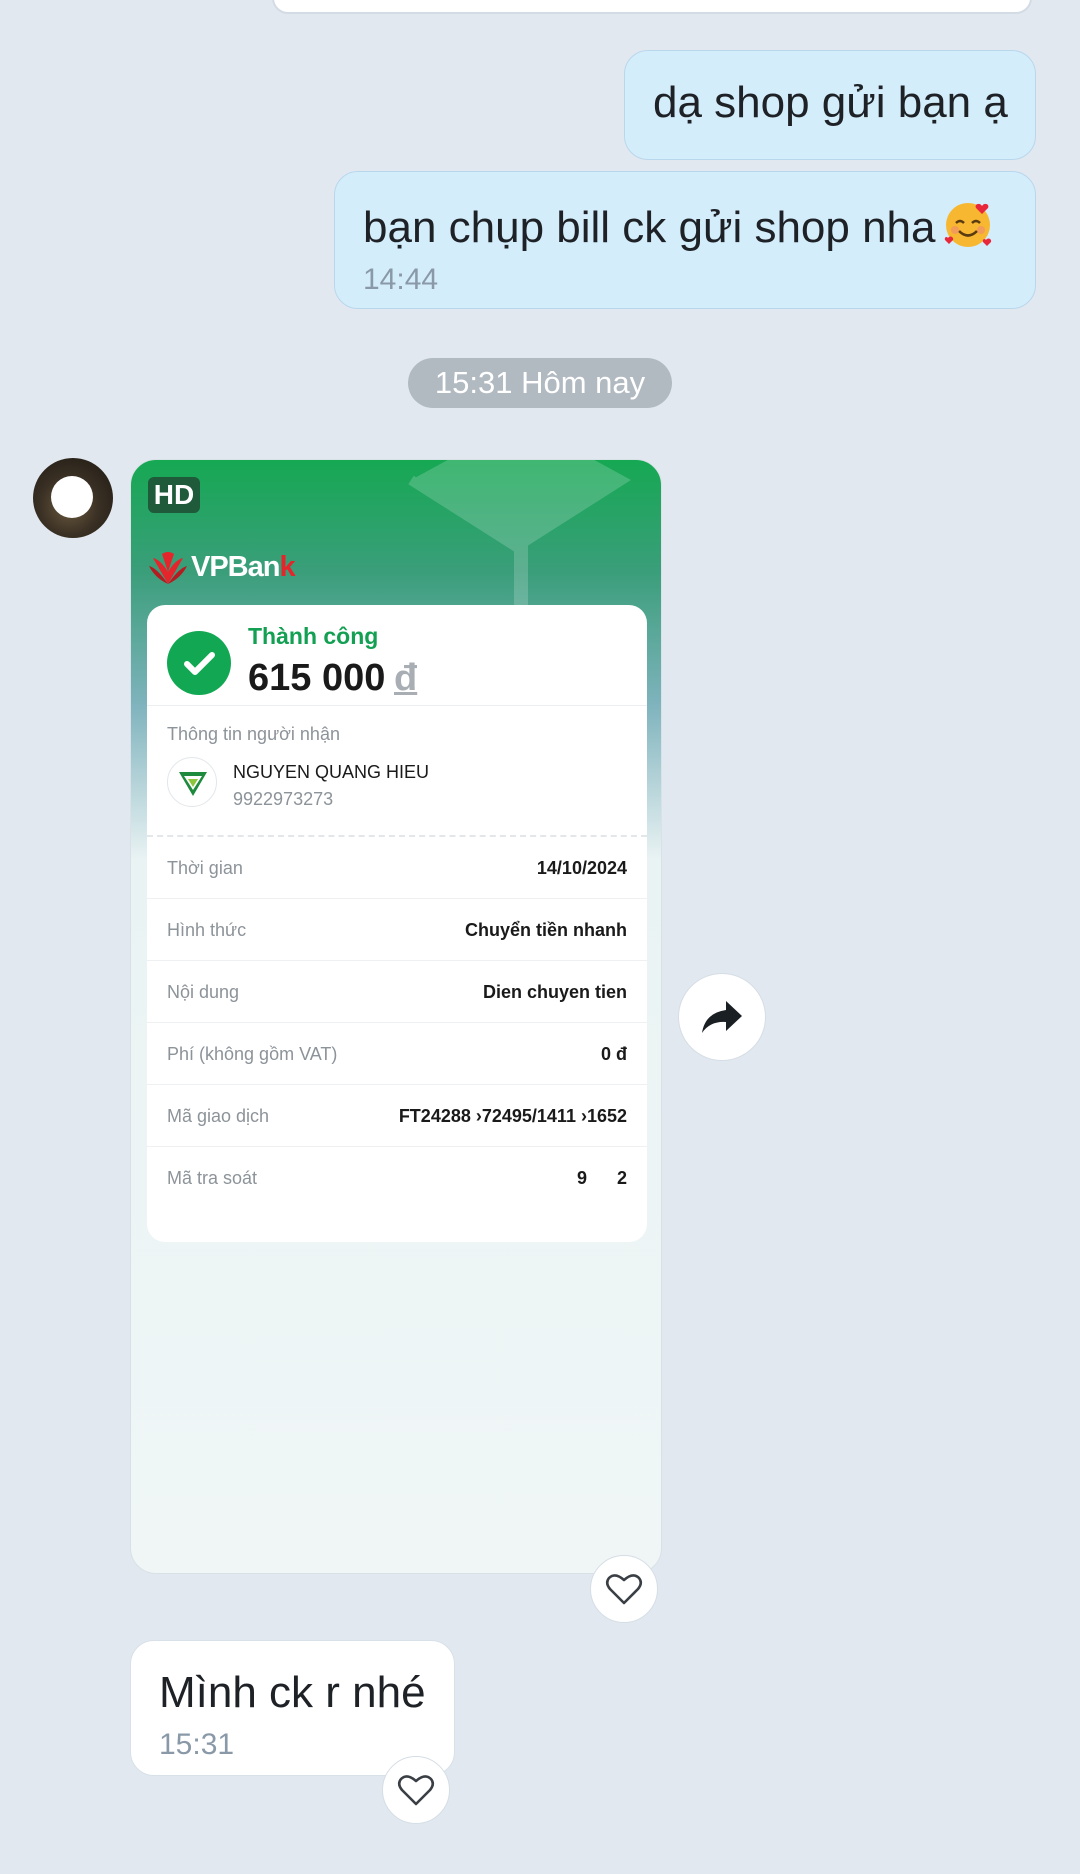  Describe the element at coordinates (317, 678) in the screenshot. I see `amount: 615 000` at that location.